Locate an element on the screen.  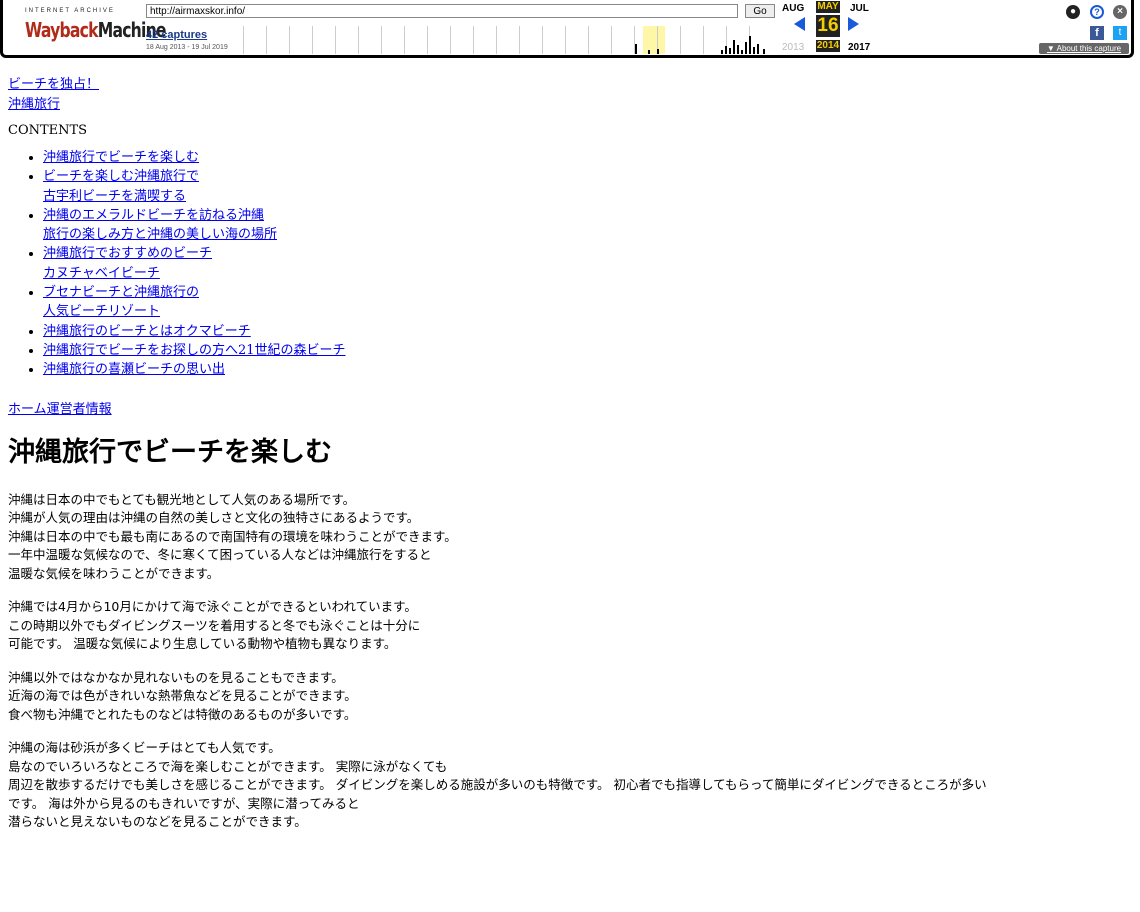
toc-link: 沖縄旅行でビーチをお探しの方へ21世紀の森ビーチ is located at coordinates (194, 350).